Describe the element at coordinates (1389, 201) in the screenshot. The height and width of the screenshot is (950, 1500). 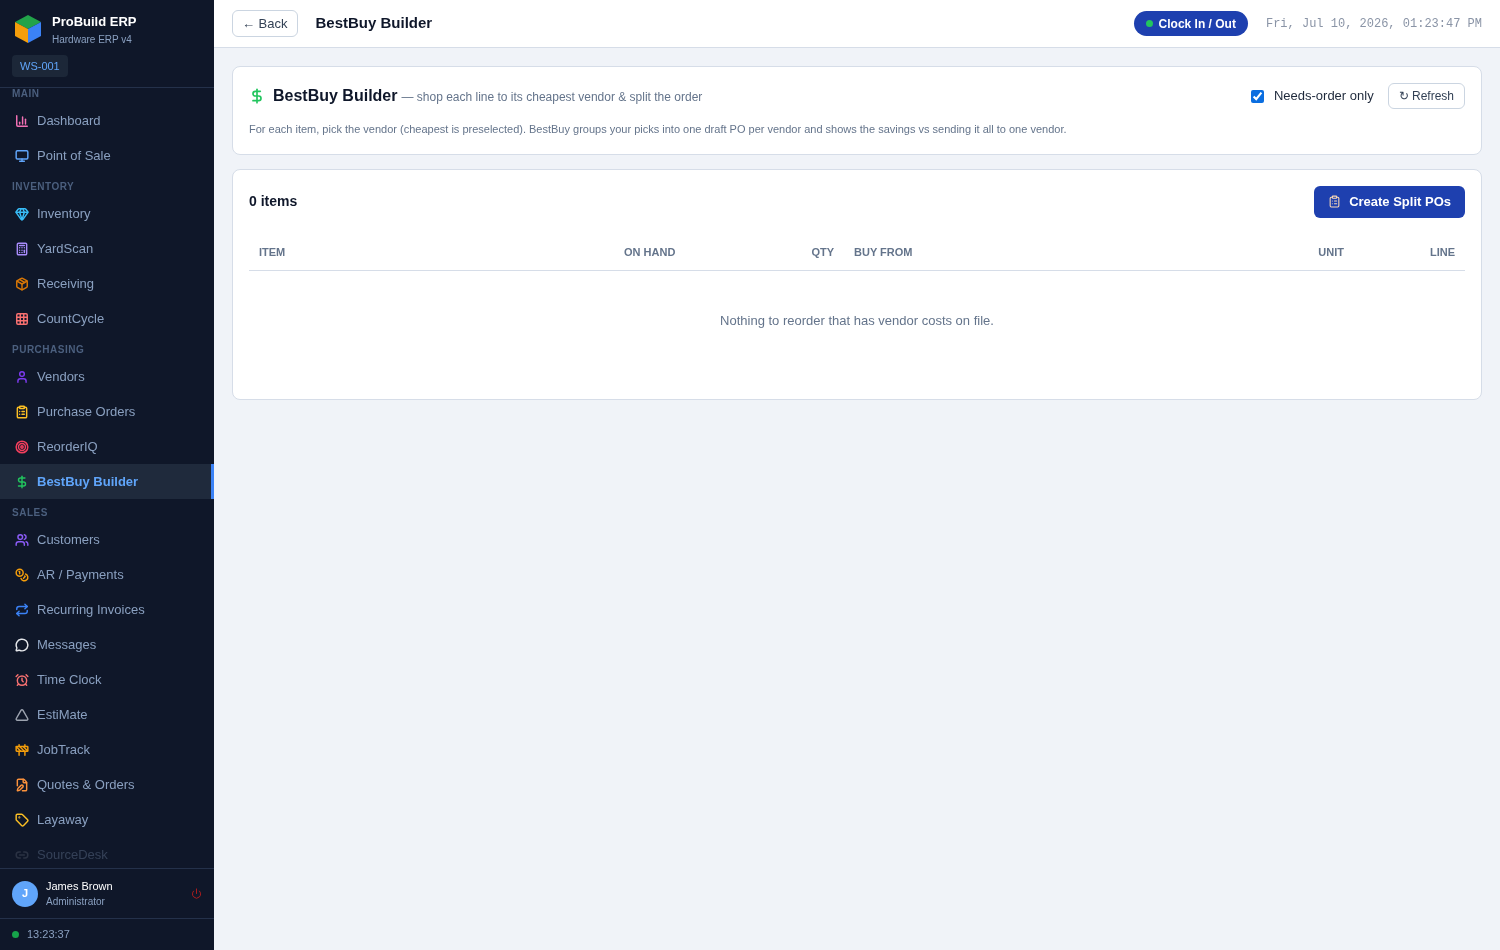
I see `create-split-pos-button: Create Split POs` at that location.